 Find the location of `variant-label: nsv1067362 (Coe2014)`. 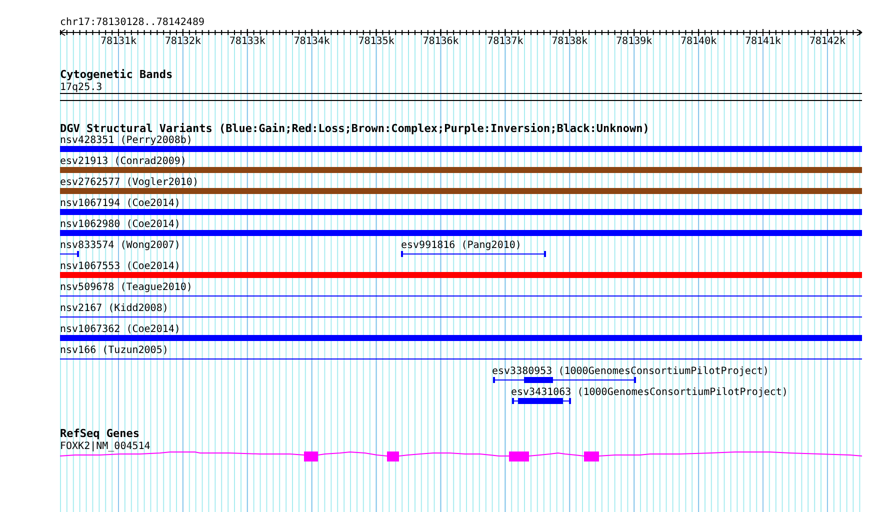

variant-label: nsv1067362 (Coe2014) is located at coordinates (120, 329).